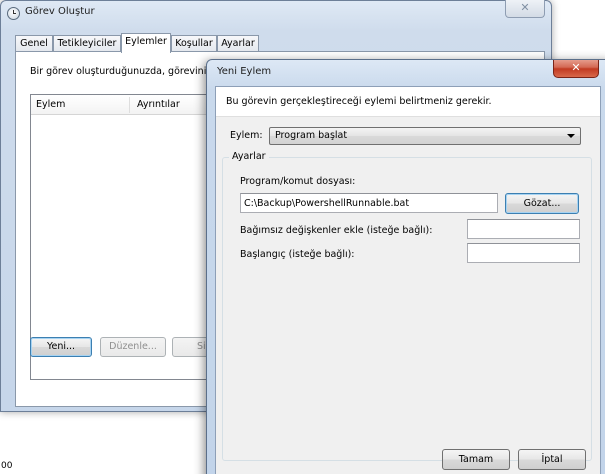 The image size is (605, 474). I want to click on program-input, so click(369, 203).